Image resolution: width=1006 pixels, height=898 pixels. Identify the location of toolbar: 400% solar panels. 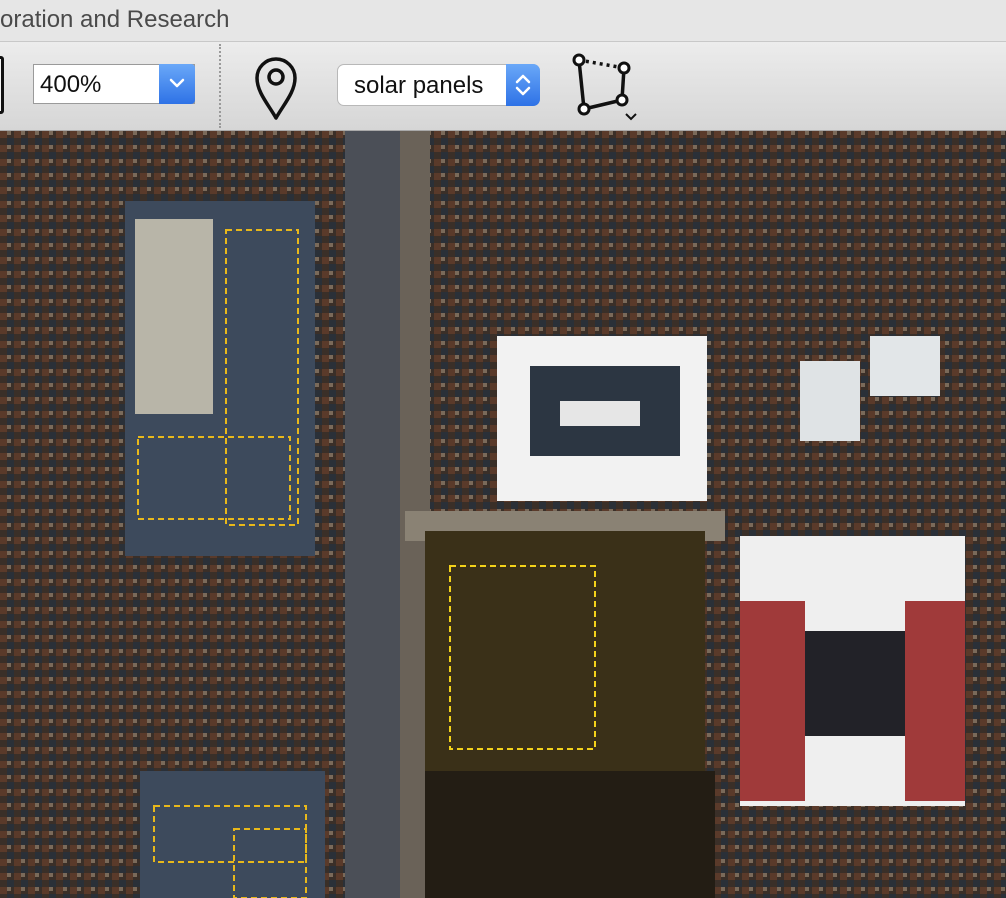
(503, 86).